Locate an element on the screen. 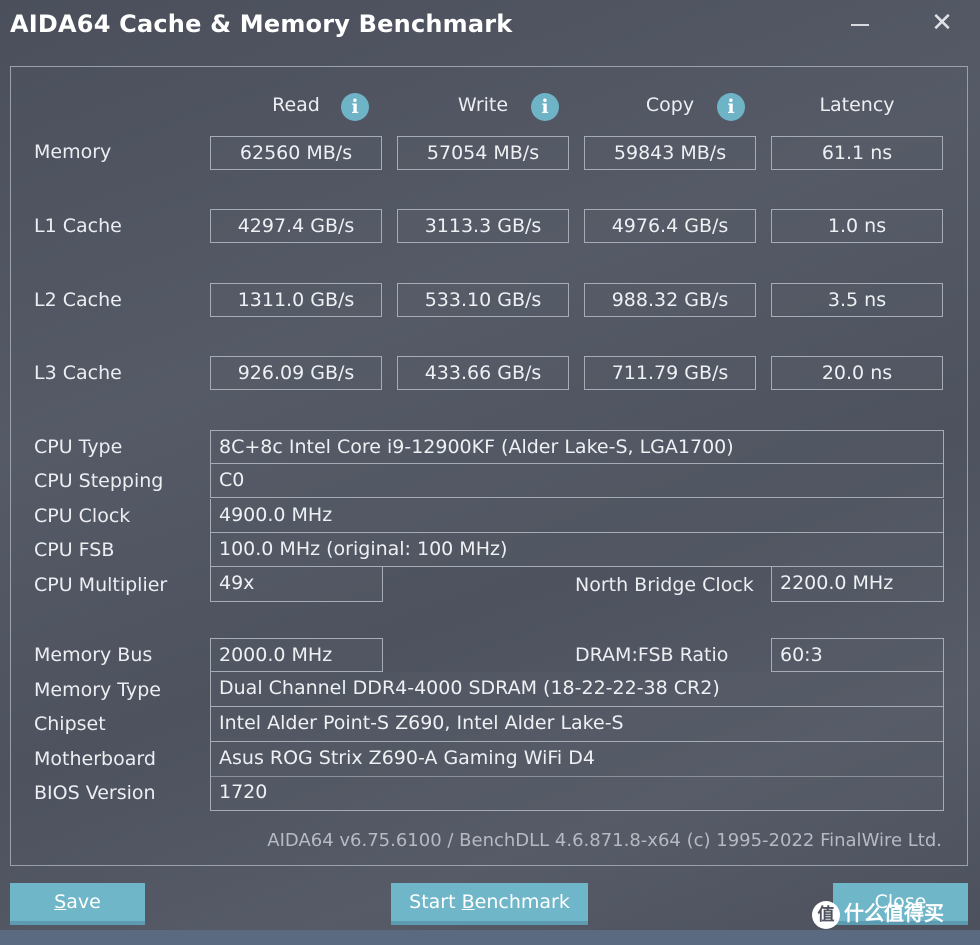  row-label: L3 Cache is located at coordinates (78, 373).